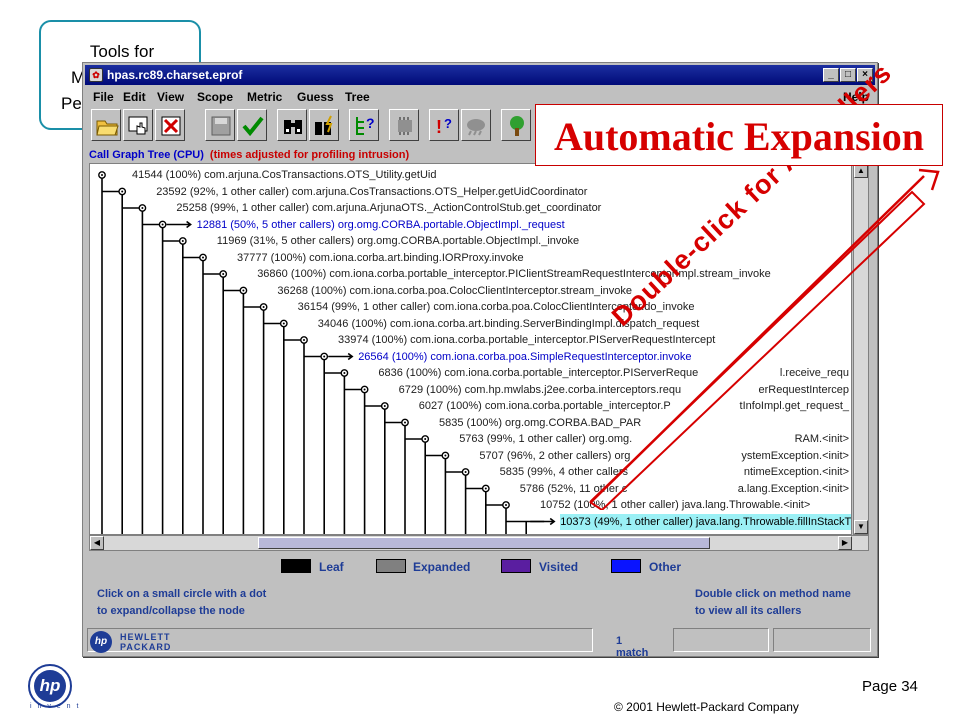  I want to click on page-number: Page 34, so click(890, 686).